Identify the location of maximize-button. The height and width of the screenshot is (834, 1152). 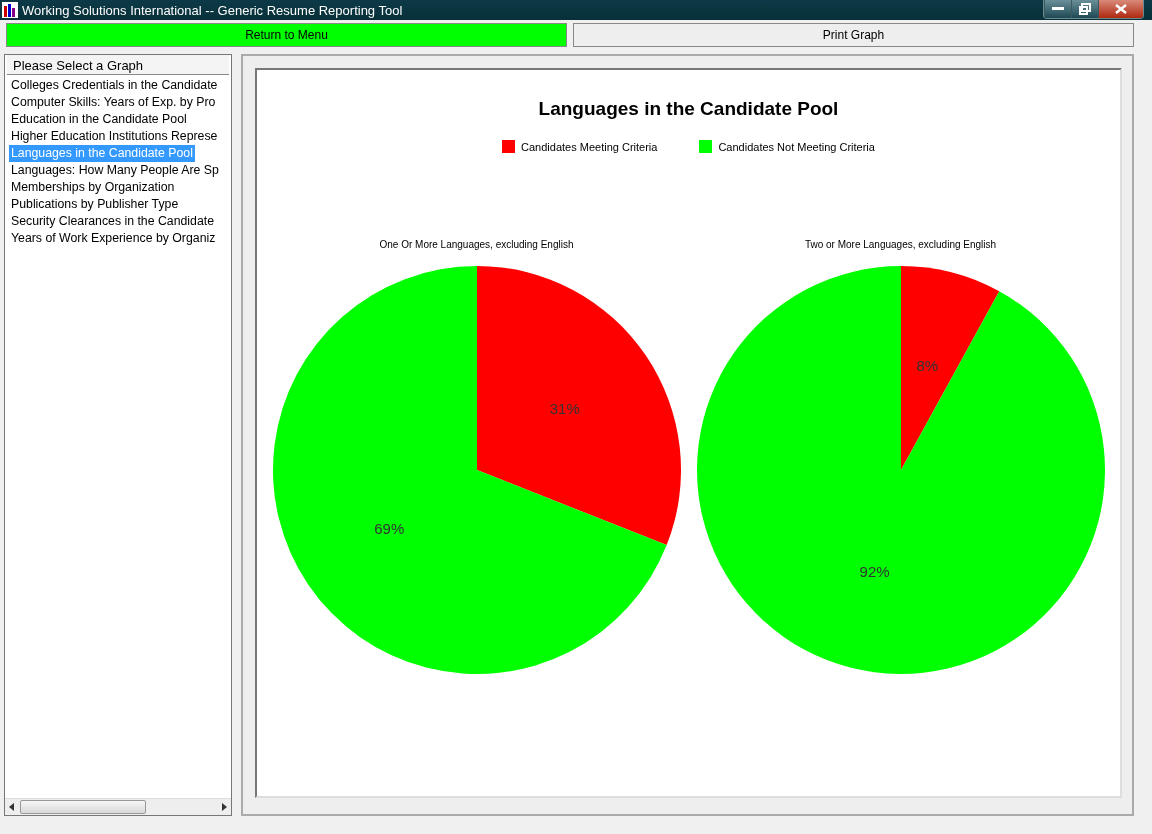
(1084, 9).